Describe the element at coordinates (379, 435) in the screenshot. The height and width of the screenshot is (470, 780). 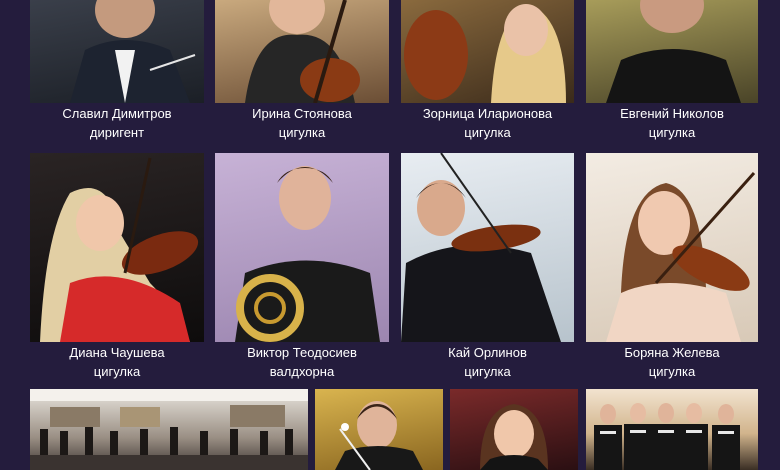
I see `conductor-image` at that location.